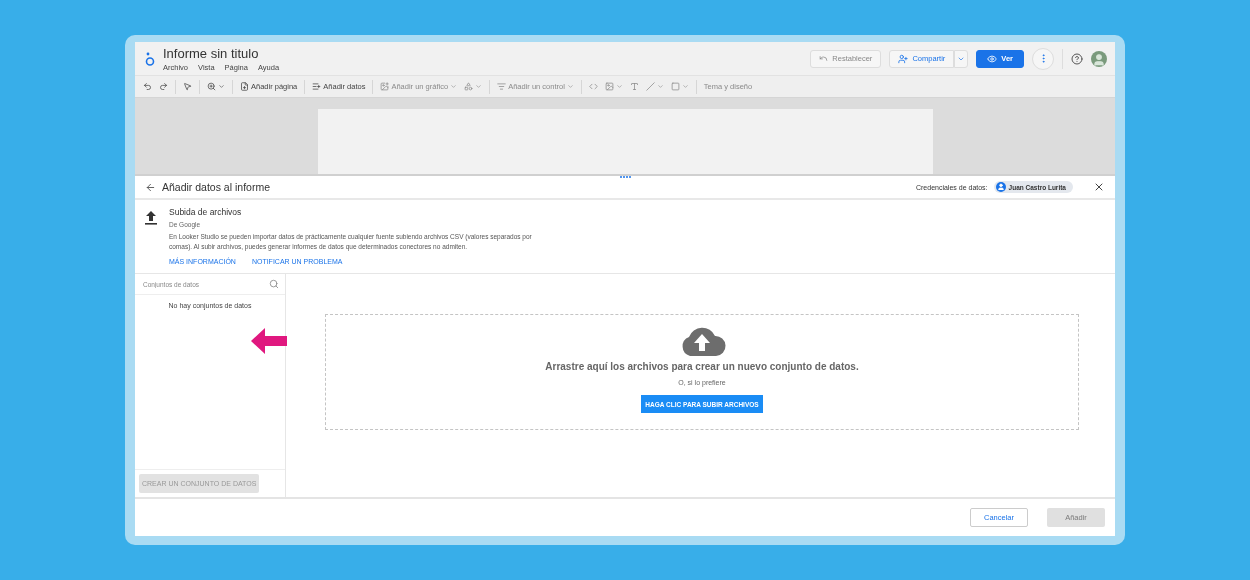  What do you see at coordinates (650, 86) in the screenshot?
I see `line-icon` at bounding box center [650, 86].